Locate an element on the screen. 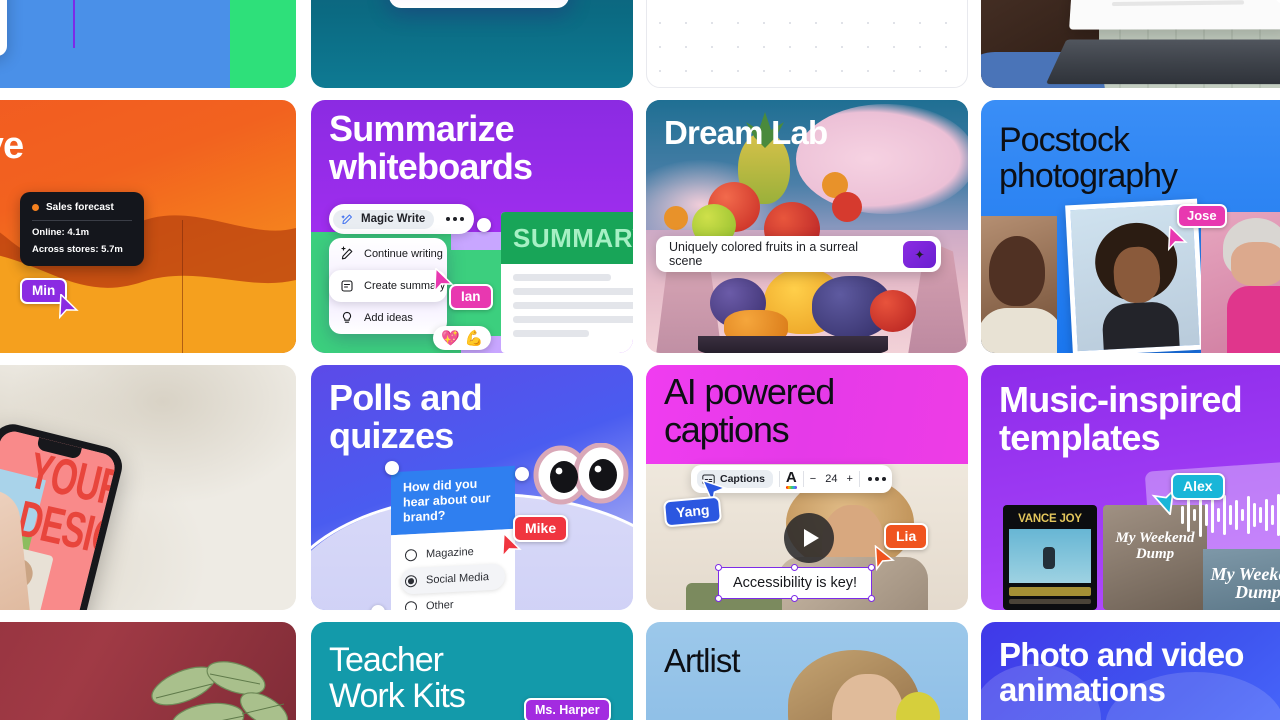 This screenshot has width=1280, height=720. collaborator-badge-jose: Jose is located at coordinates (1202, 216).